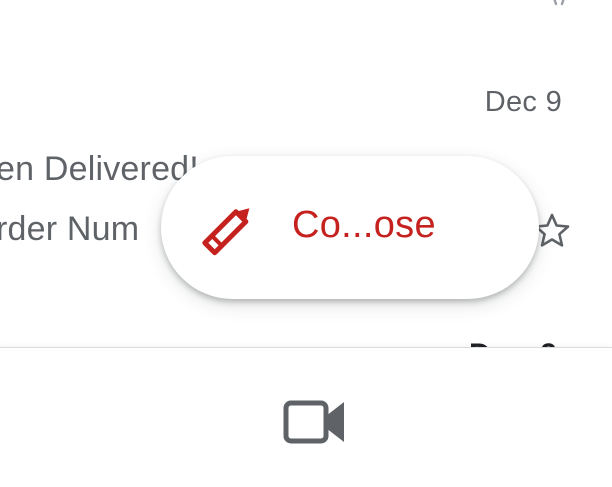  I want to click on video-camera-icon, so click(315, 423).